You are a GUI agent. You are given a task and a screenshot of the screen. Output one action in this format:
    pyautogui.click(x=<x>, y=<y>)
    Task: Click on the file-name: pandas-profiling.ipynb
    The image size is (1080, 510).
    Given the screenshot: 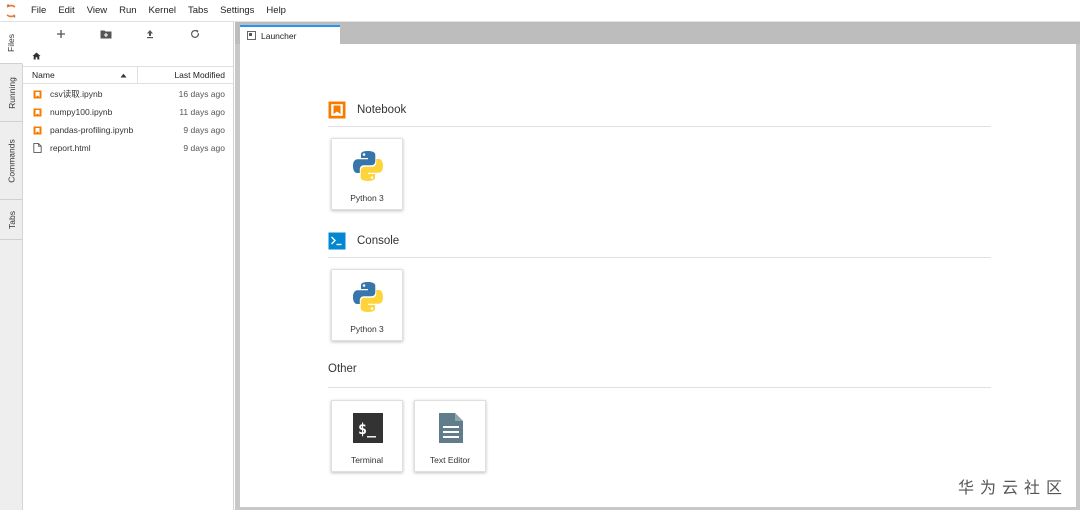 What is the action you would take?
    pyautogui.click(x=92, y=130)
    